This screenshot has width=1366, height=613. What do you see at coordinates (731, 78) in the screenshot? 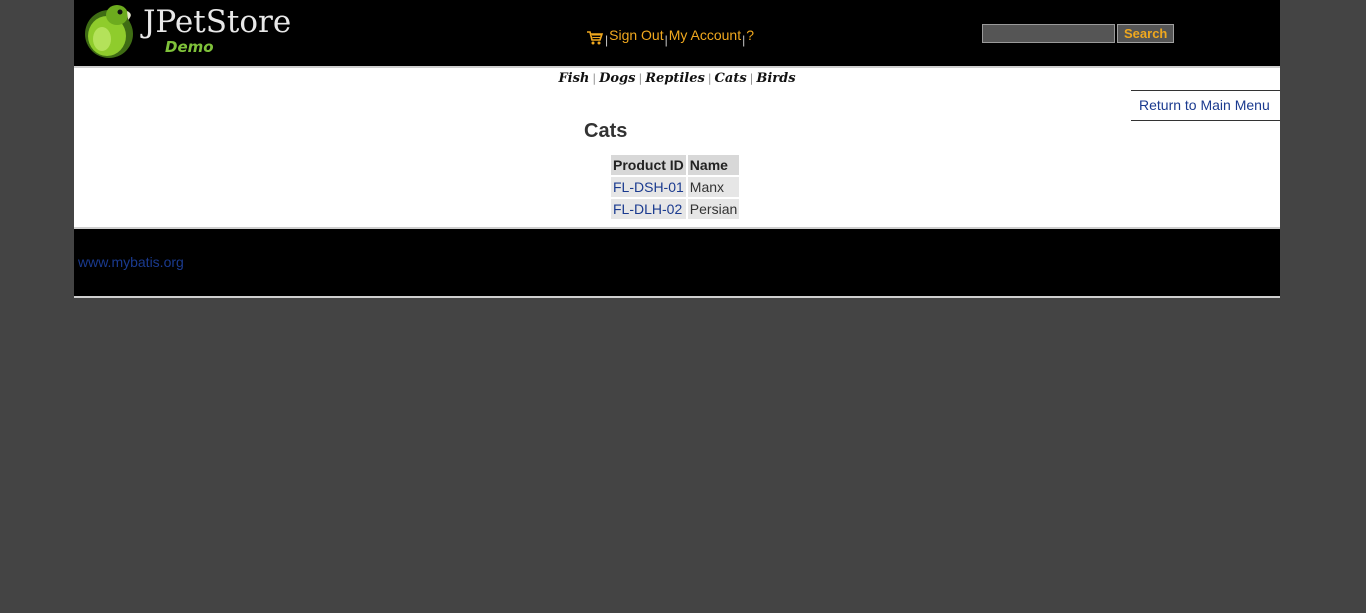
I see `quicklink-cats: Cats` at bounding box center [731, 78].